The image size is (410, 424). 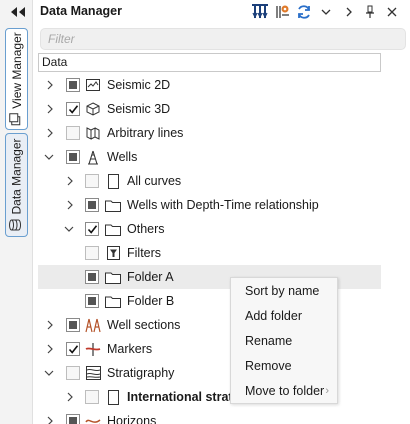 What do you see at coordinates (282, 12) in the screenshot?
I see `settings-badge-icon` at bounding box center [282, 12].